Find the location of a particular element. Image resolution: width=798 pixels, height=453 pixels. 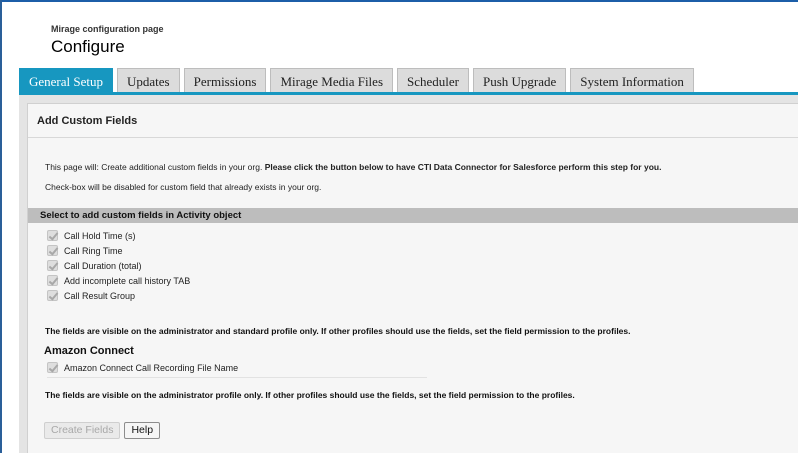

checkbox-label: Call Result Group is located at coordinates (100, 295).